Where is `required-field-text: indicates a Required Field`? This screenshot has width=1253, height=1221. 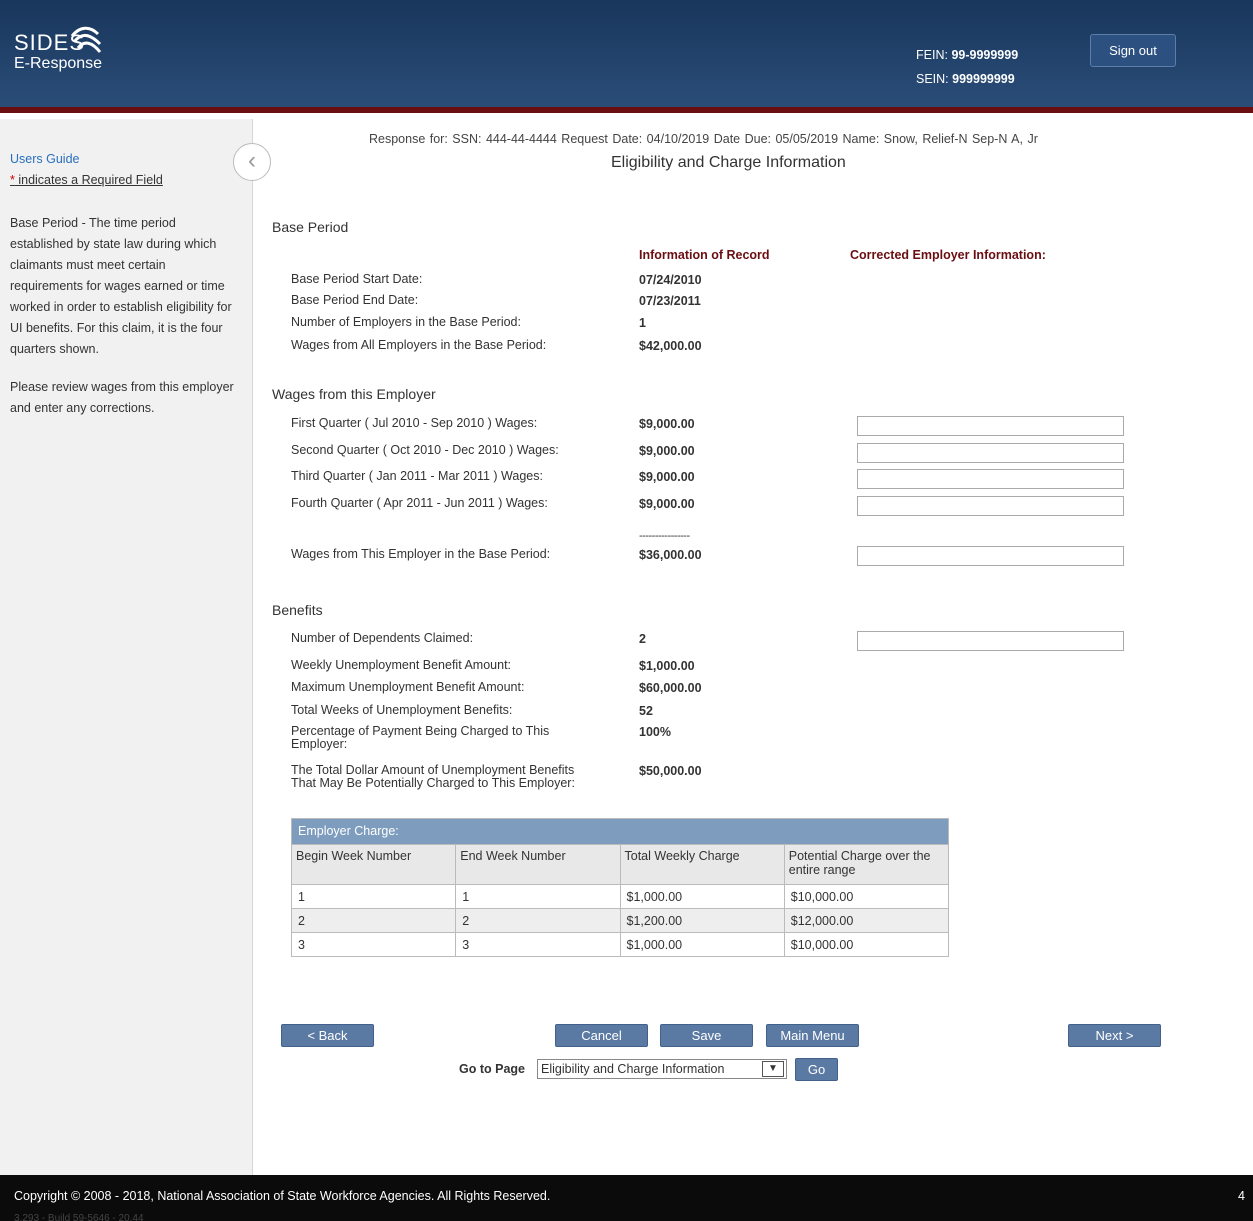
required-field-text: indicates a Required Field is located at coordinates (88, 180).